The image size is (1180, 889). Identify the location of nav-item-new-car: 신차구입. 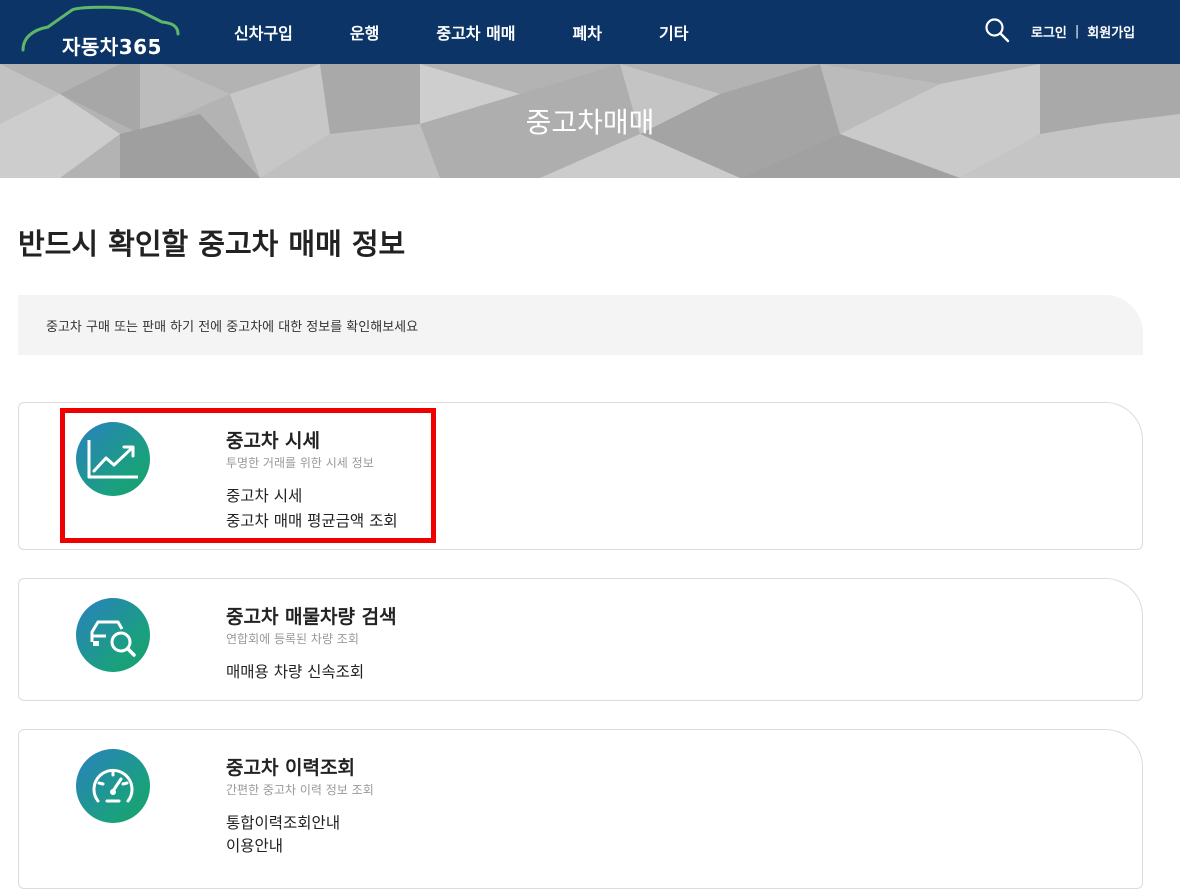
(263, 32).